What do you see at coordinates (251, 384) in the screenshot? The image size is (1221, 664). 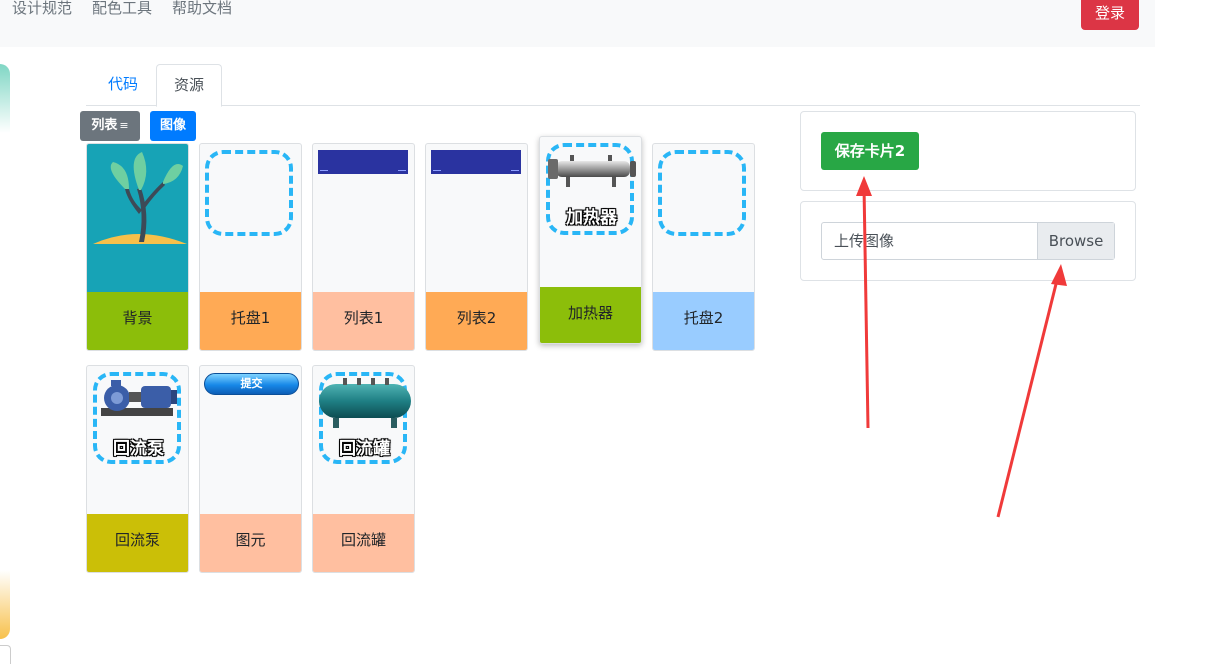 I see `submit-pill-text: 提交` at bounding box center [251, 384].